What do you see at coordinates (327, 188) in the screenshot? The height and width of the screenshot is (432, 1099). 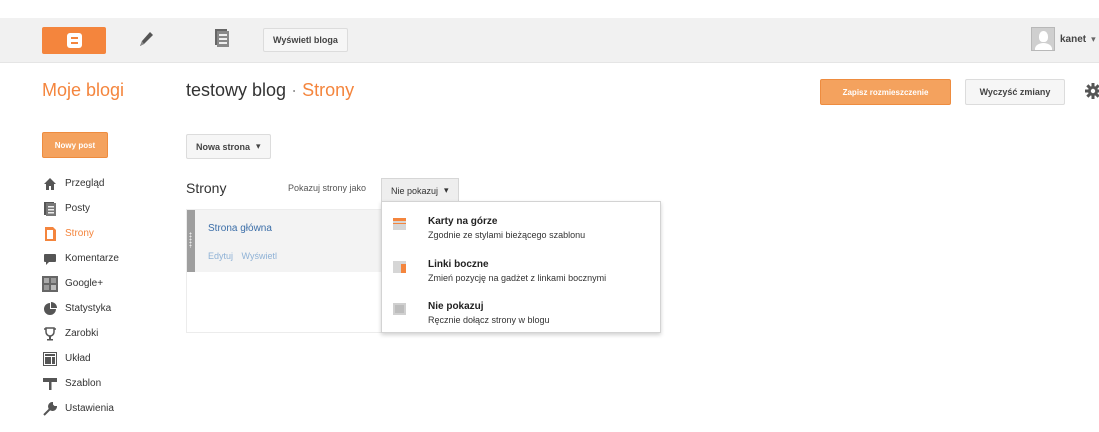 I see `show-pages-as-label: Pokazuj strony jako` at bounding box center [327, 188].